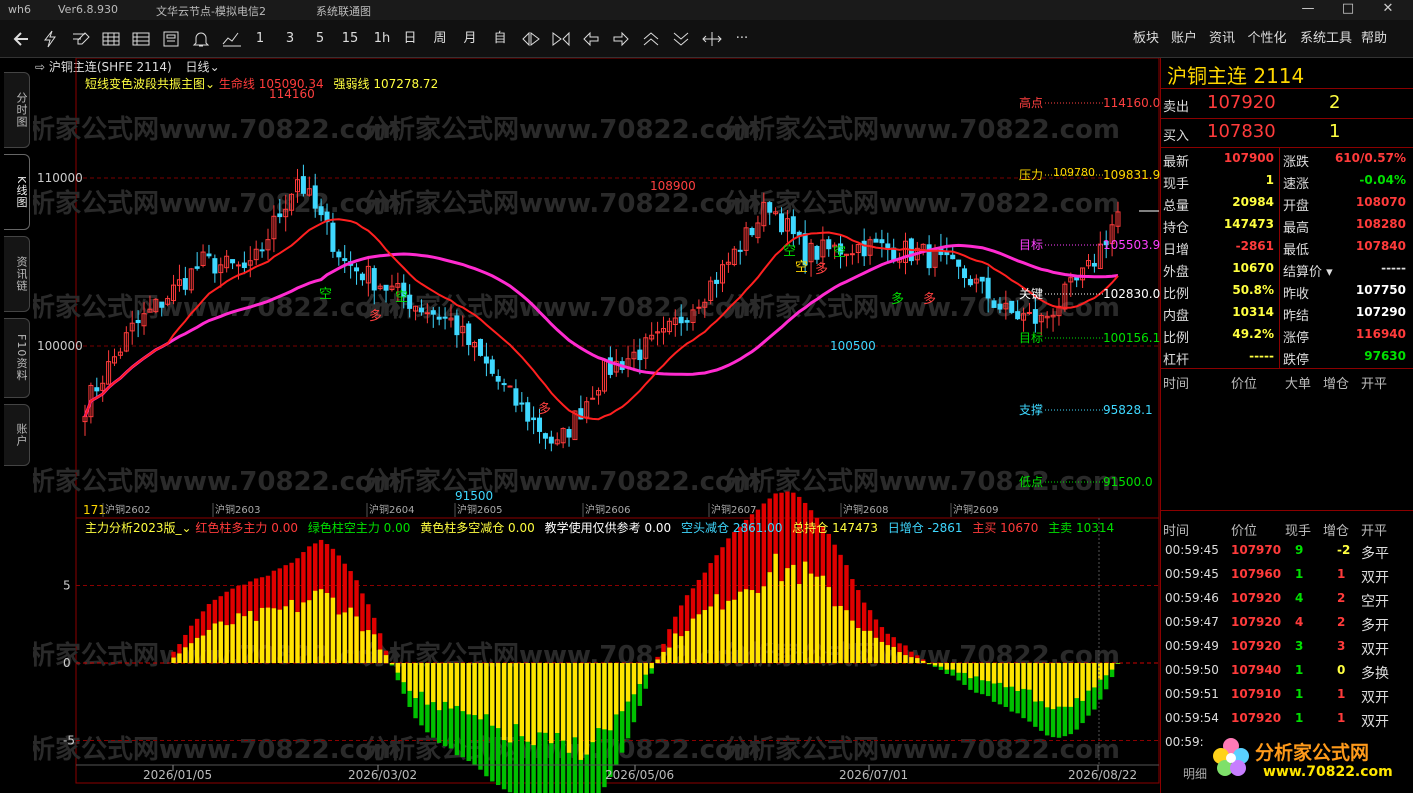 The image size is (1413, 793). Describe the element at coordinates (1284, 314) in the screenshot. I see `quote-row: 内盘 10314 昨结 107290` at that location.